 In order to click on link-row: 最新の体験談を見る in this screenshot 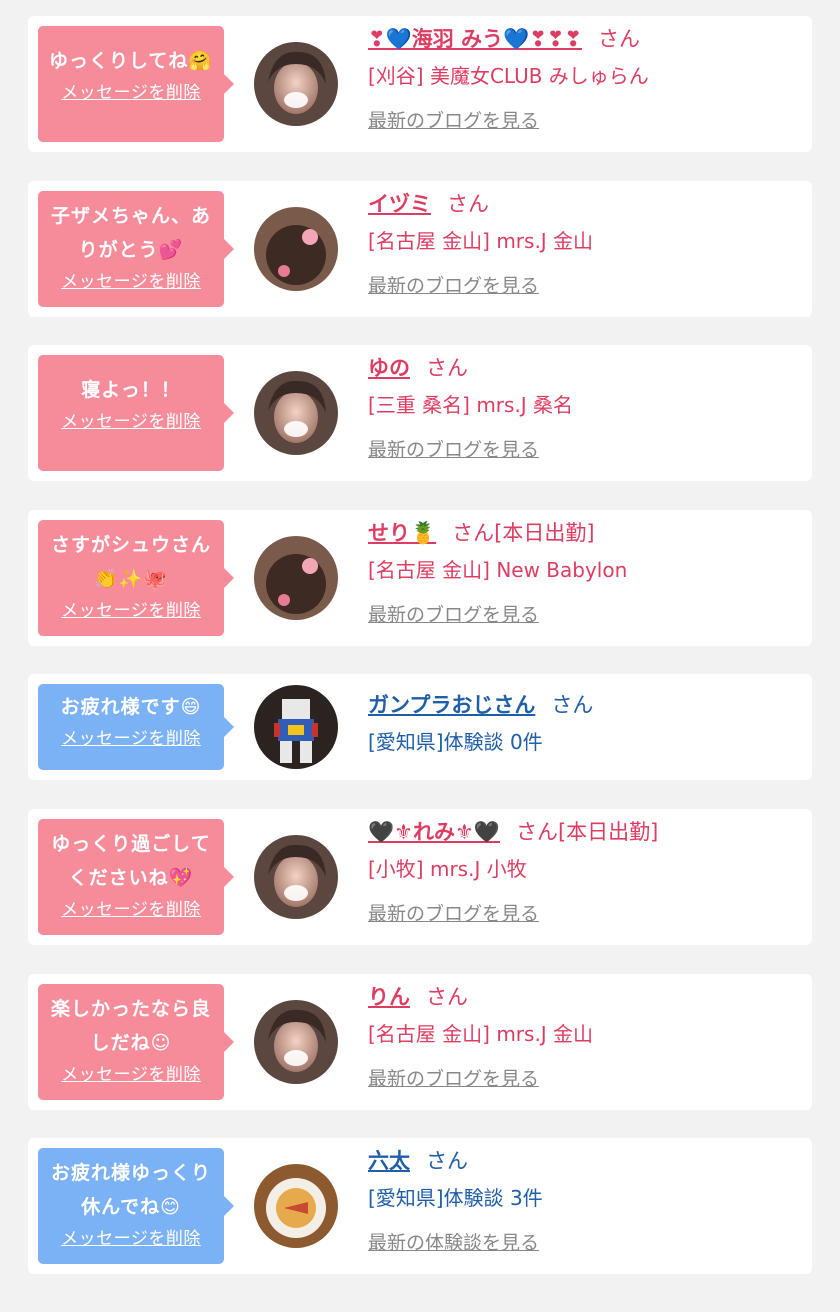, I will do `click(585, 1243)`.